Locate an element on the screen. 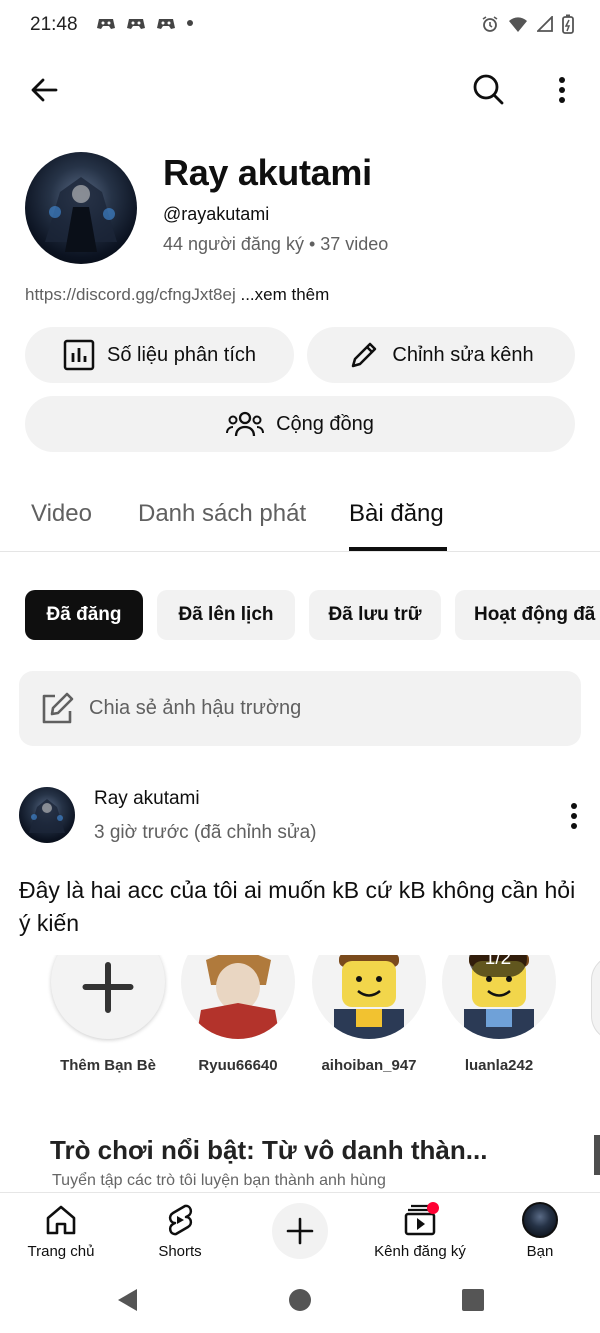 This screenshot has height=1333, width=600. status-time: 21:48 is located at coordinates (54, 24).